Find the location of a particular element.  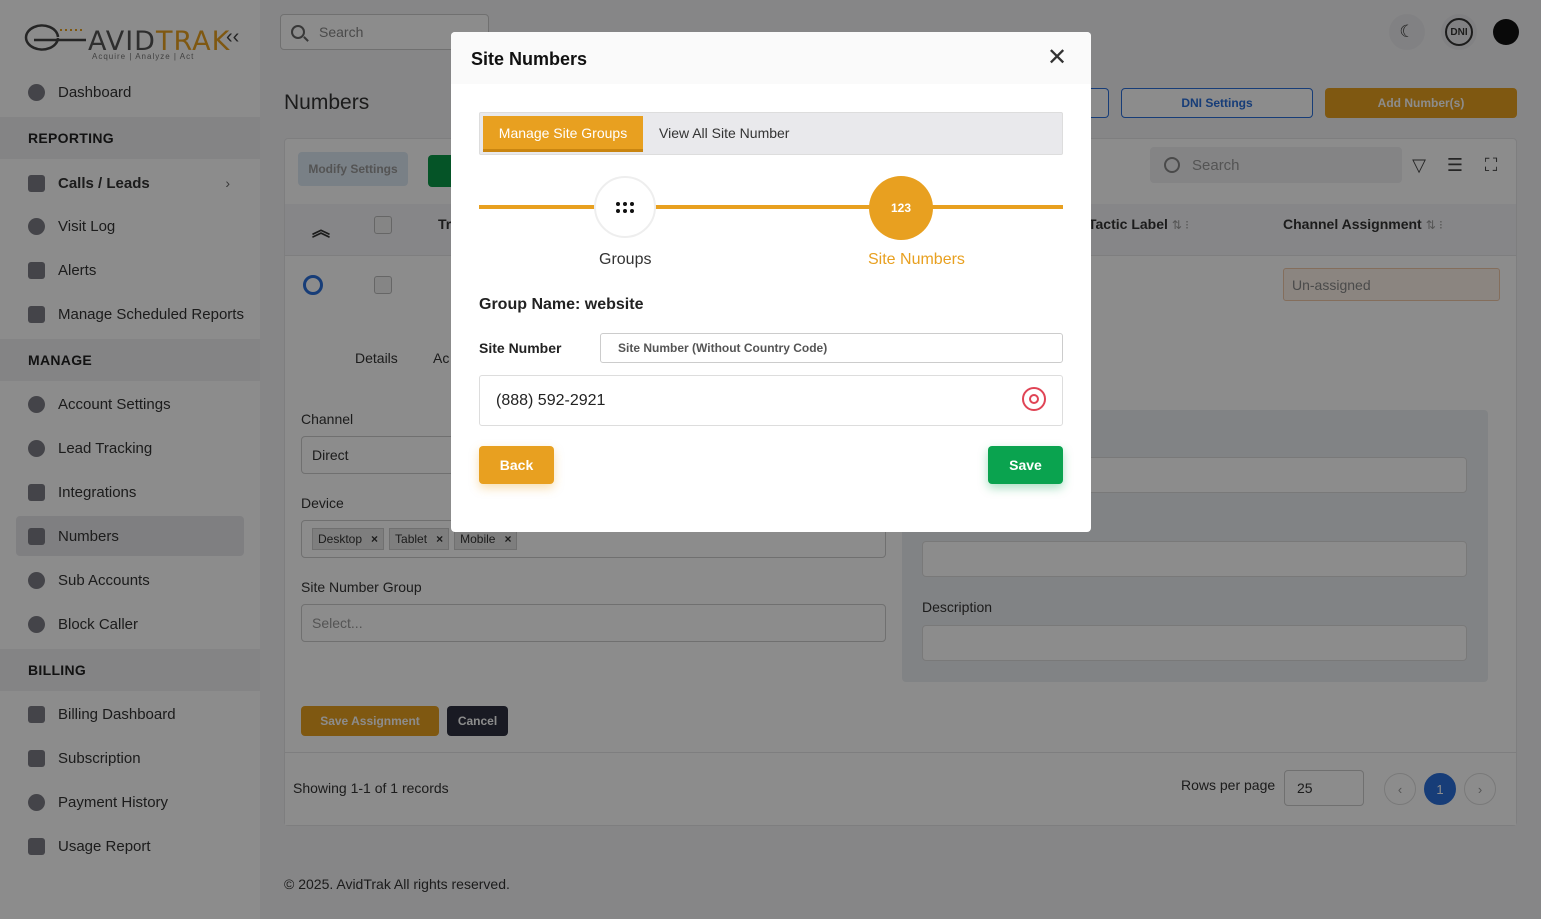

stepper-line is located at coordinates (771, 207).